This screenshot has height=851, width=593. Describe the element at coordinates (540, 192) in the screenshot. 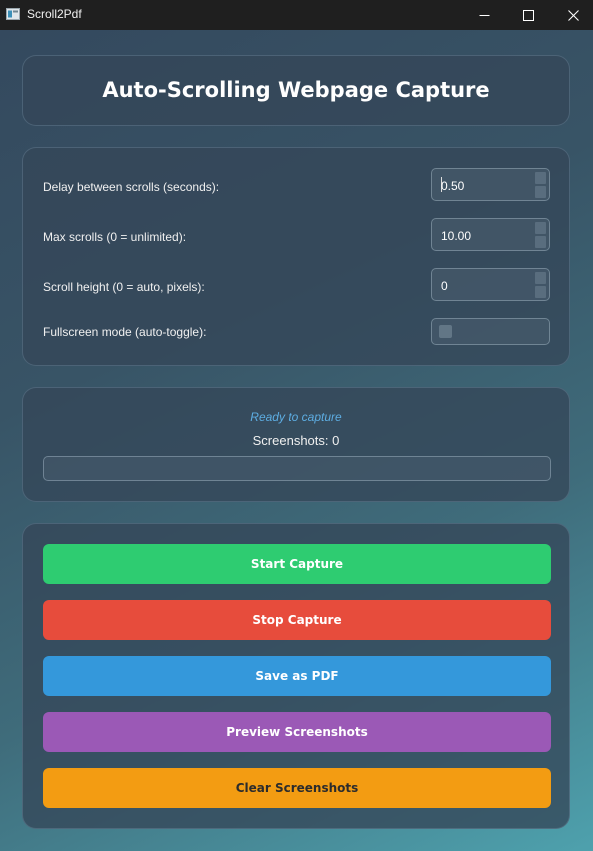

I see `delay-decrement-arrow` at that location.